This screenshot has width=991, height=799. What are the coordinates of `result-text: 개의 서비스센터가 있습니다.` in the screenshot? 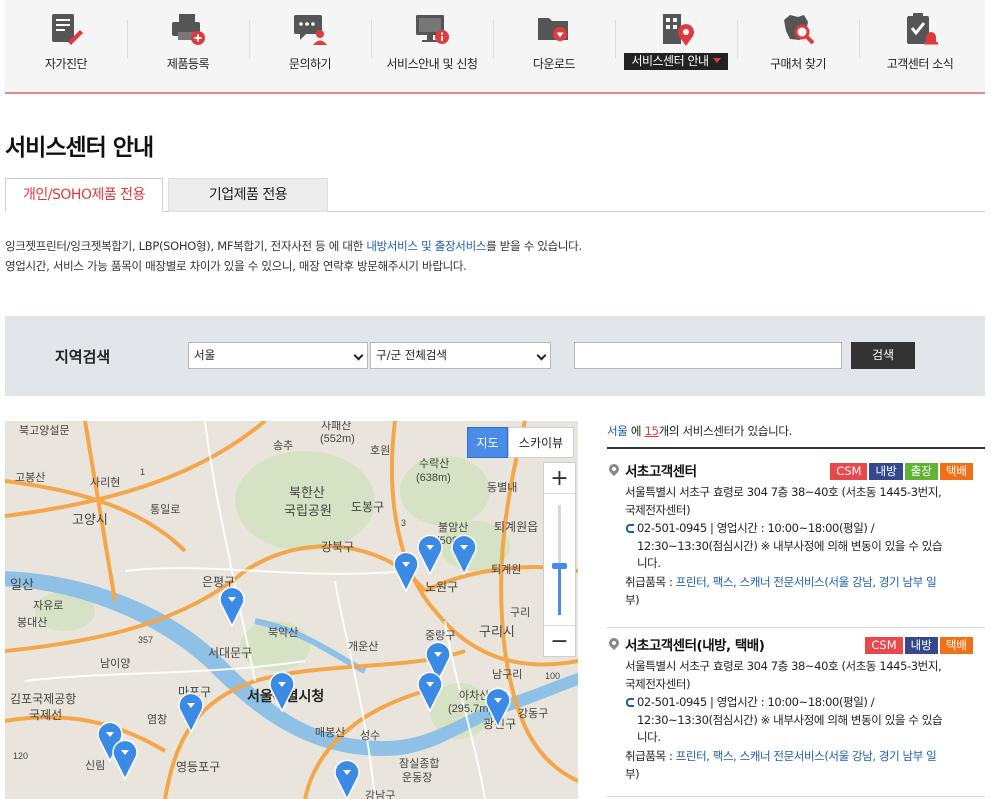 It's located at (725, 431).